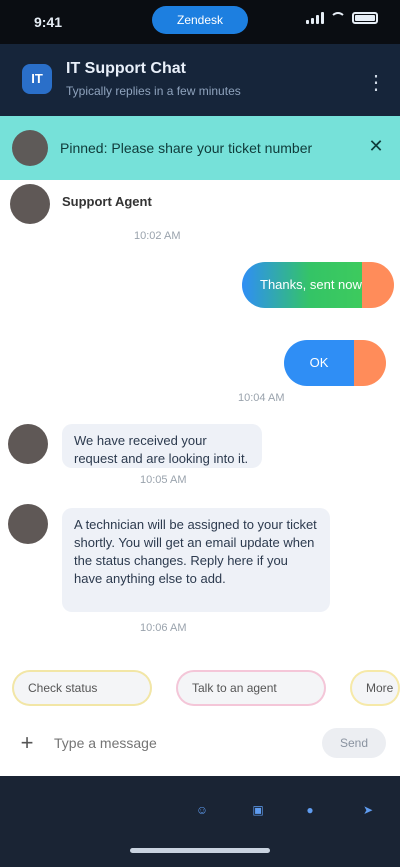 This screenshot has height=867, width=400. Describe the element at coordinates (319, 363) in the screenshot. I see `outgoing-message: OK` at that location.